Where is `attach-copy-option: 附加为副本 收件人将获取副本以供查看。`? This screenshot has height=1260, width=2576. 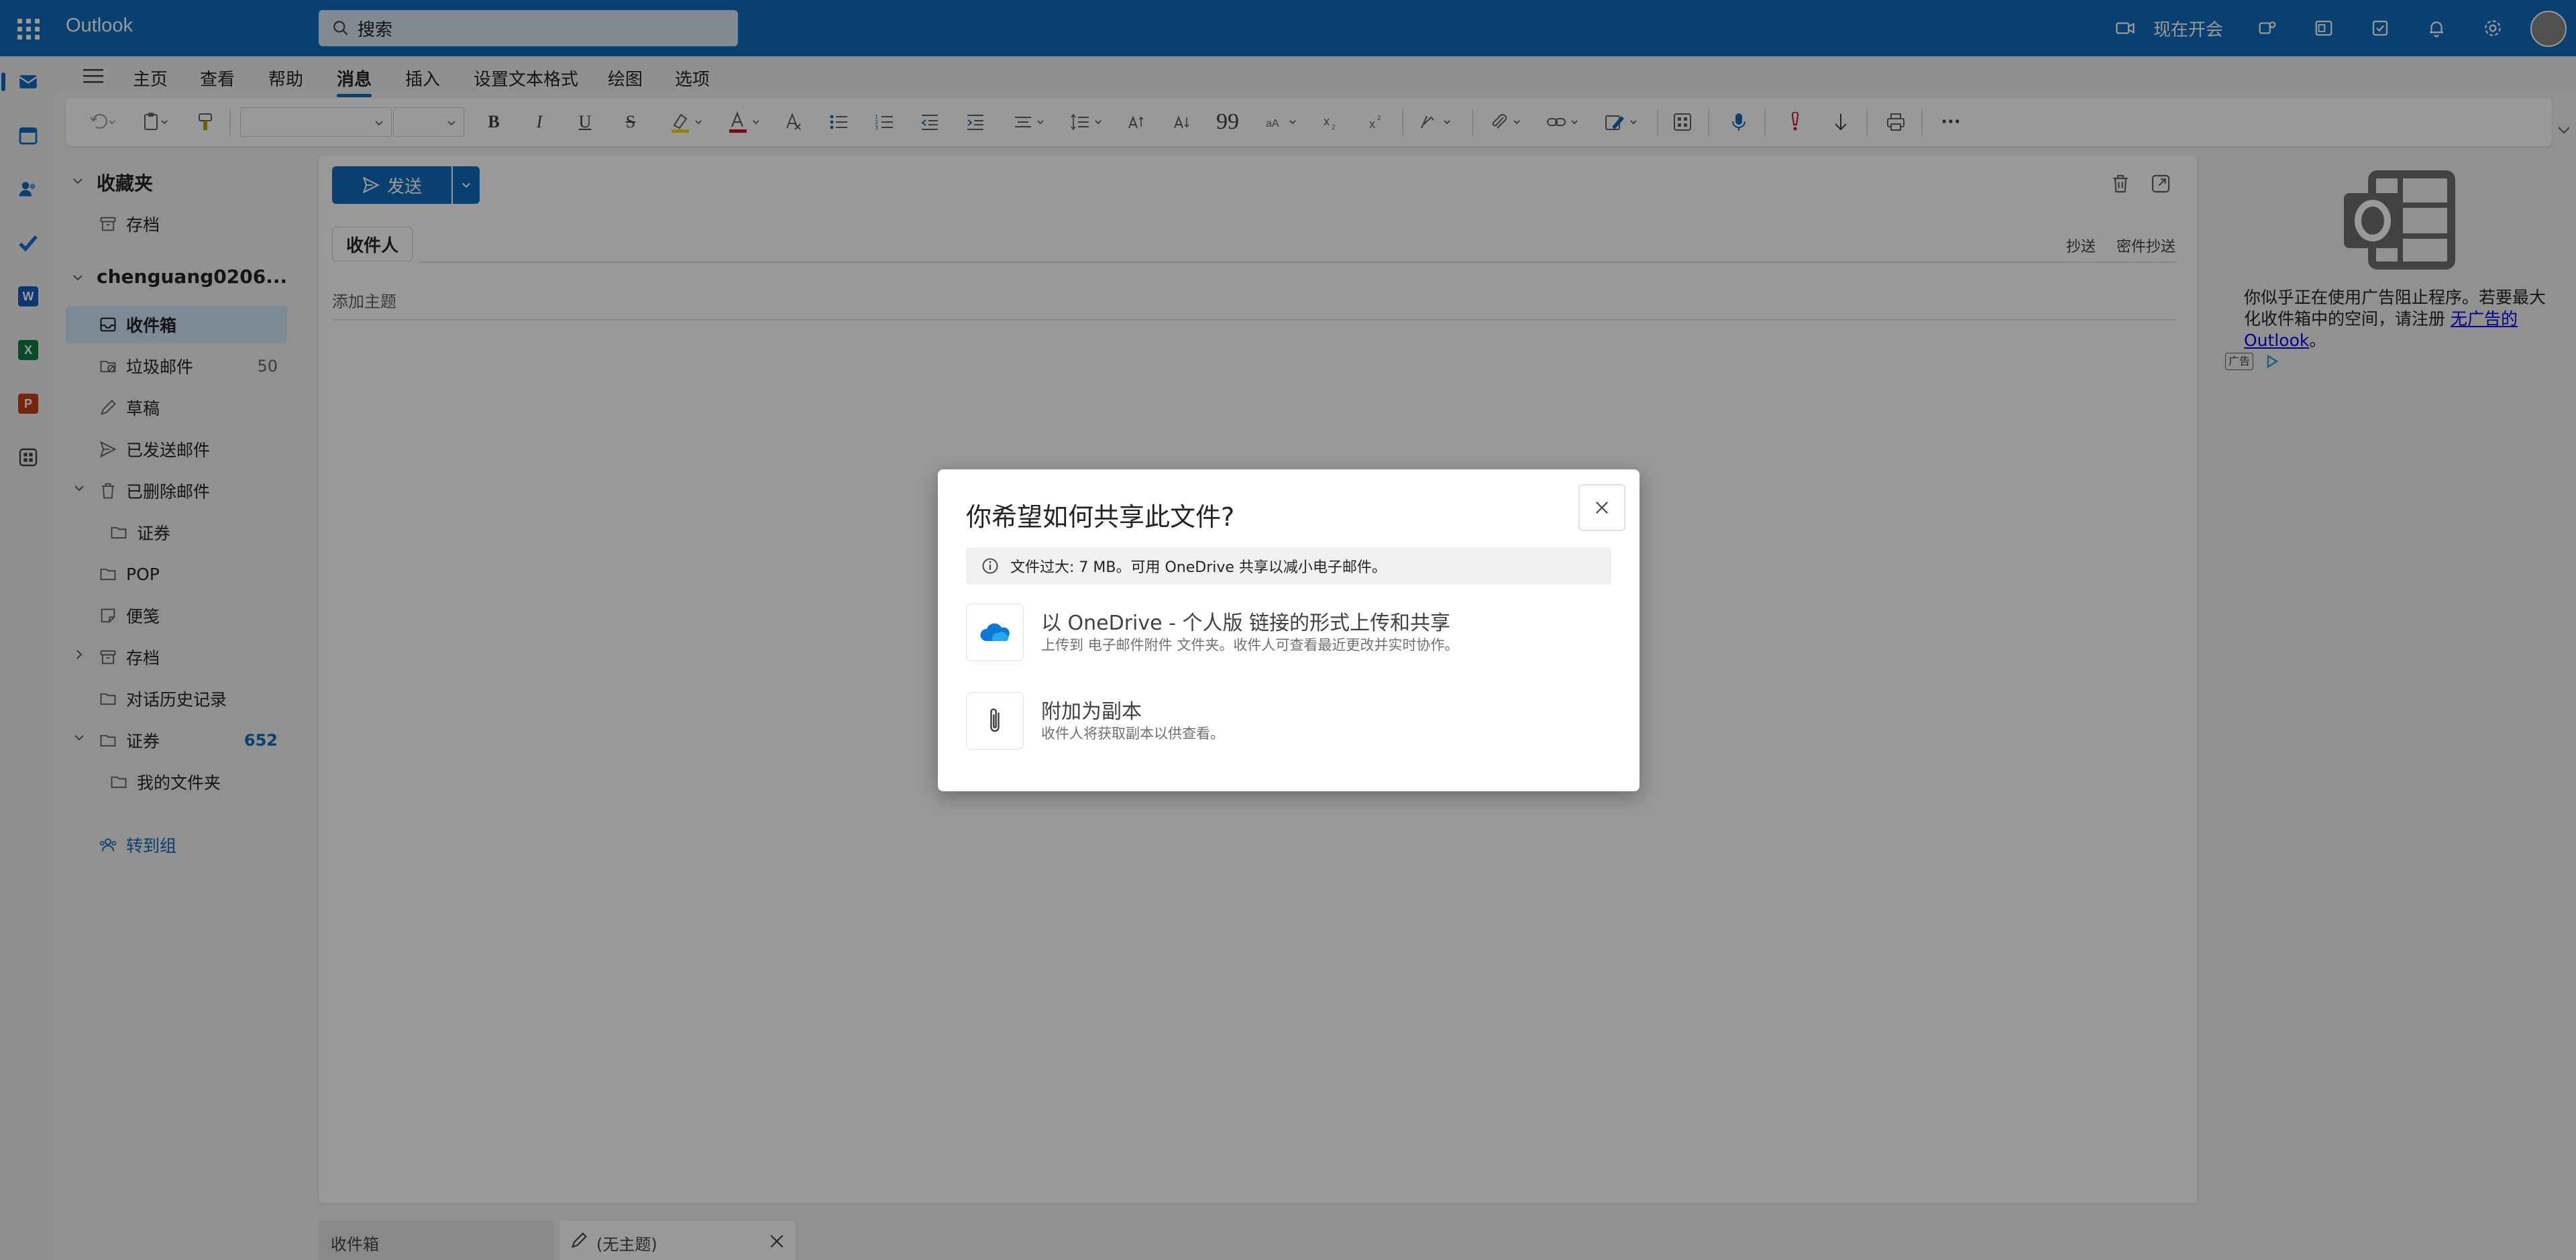 attach-copy-option: 附加为副本 收件人将获取副本以供查看。 is located at coordinates (1281, 722).